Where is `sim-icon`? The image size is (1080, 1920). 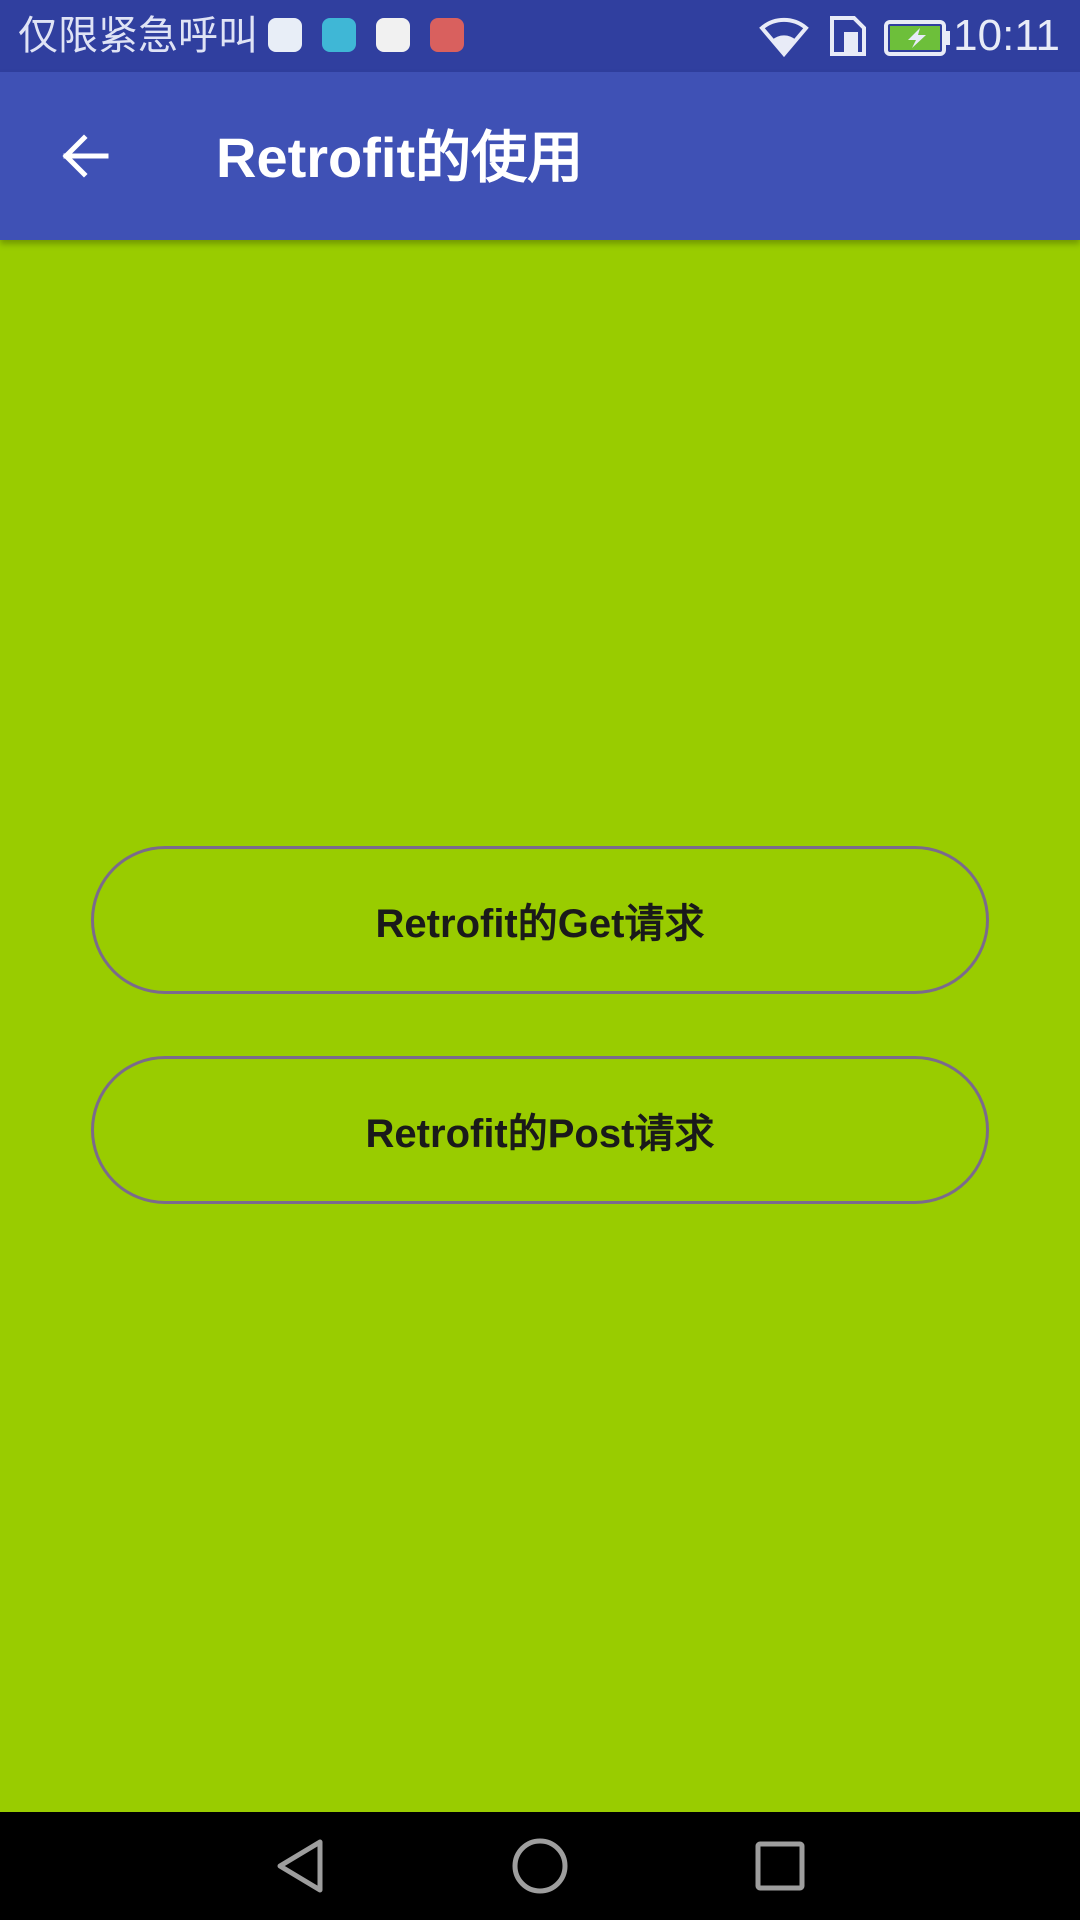
sim-icon is located at coordinates (848, 36).